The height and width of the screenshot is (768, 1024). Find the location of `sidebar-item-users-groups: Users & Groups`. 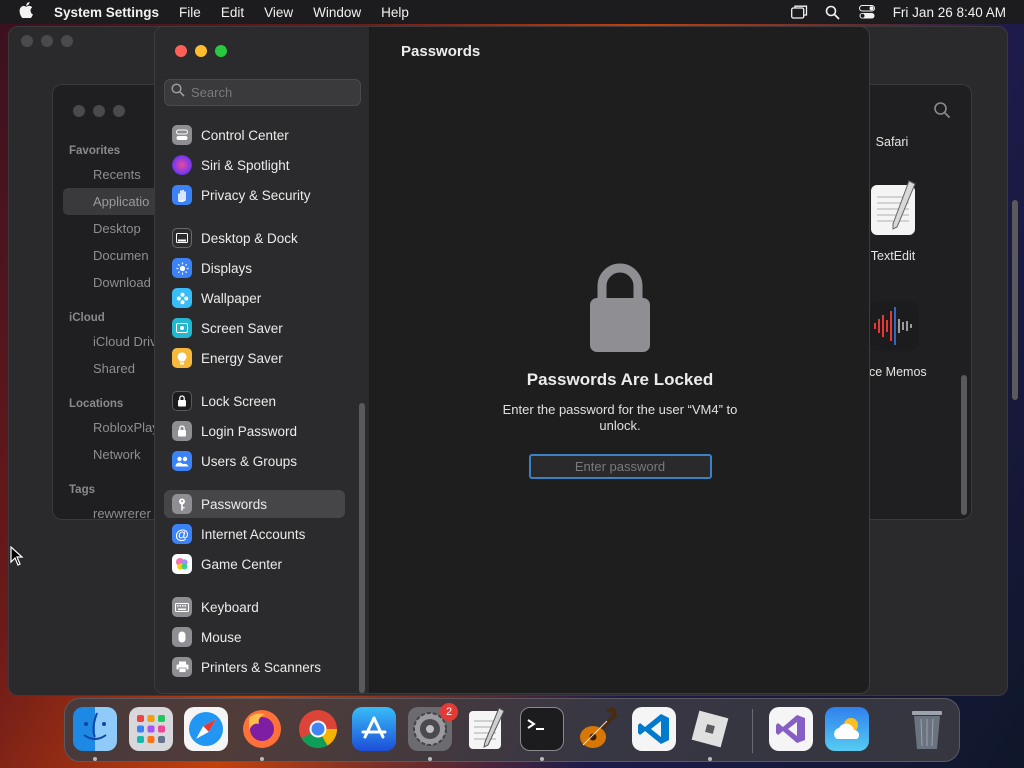

sidebar-item-users-groups: Users & Groups is located at coordinates (254, 461).